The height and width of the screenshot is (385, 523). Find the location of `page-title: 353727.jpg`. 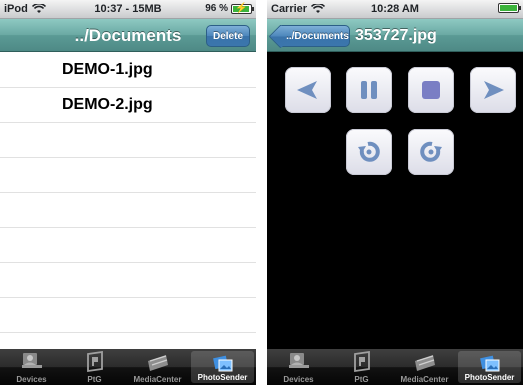

page-title: 353727.jpg is located at coordinates (396, 35).